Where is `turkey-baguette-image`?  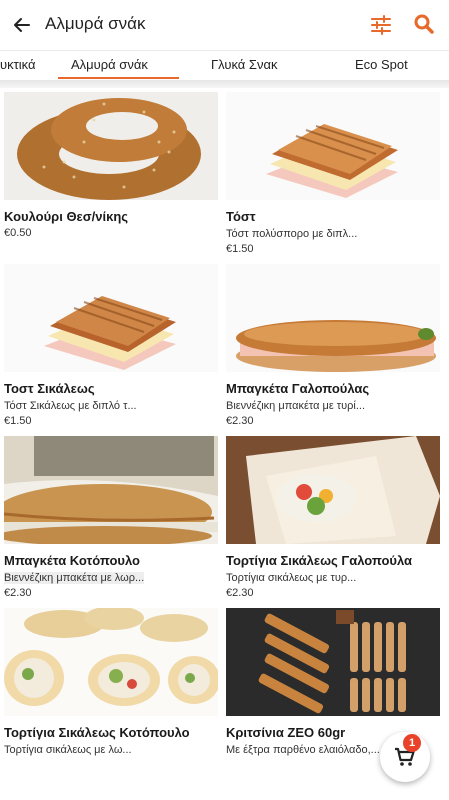
turkey-baguette-image is located at coordinates (333, 318).